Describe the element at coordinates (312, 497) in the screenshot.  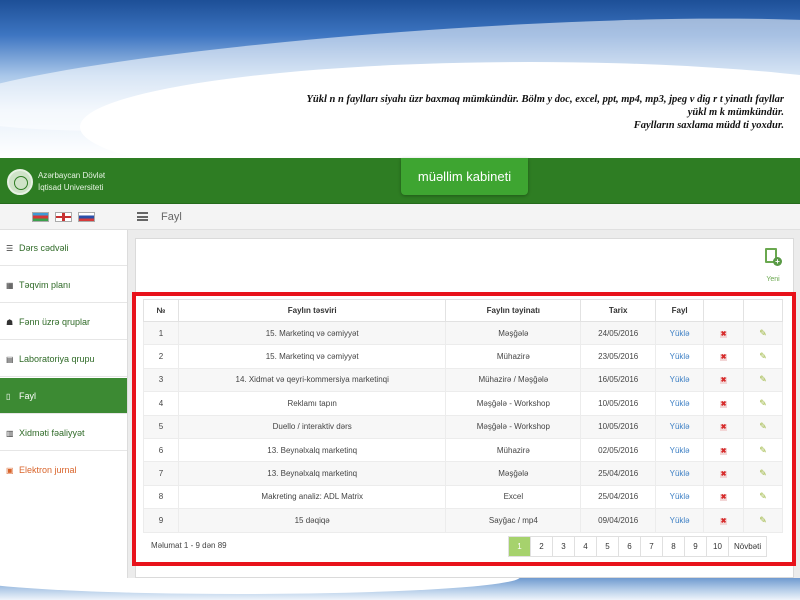
I see `cell-description: Makreting analiz: ADL Matrix` at that location.